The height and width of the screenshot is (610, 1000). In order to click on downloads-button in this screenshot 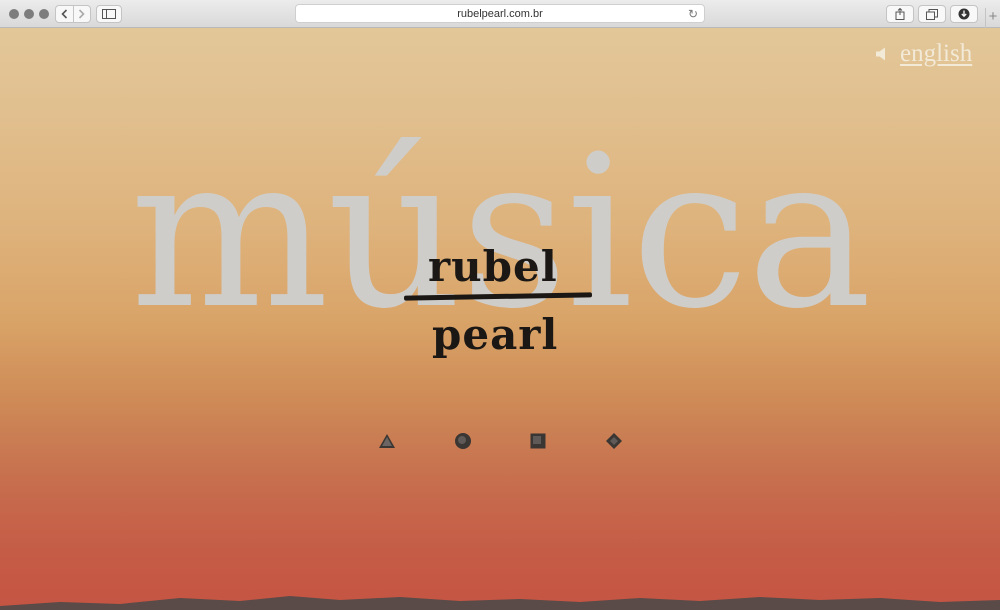, I will do `click(964, 14)`.